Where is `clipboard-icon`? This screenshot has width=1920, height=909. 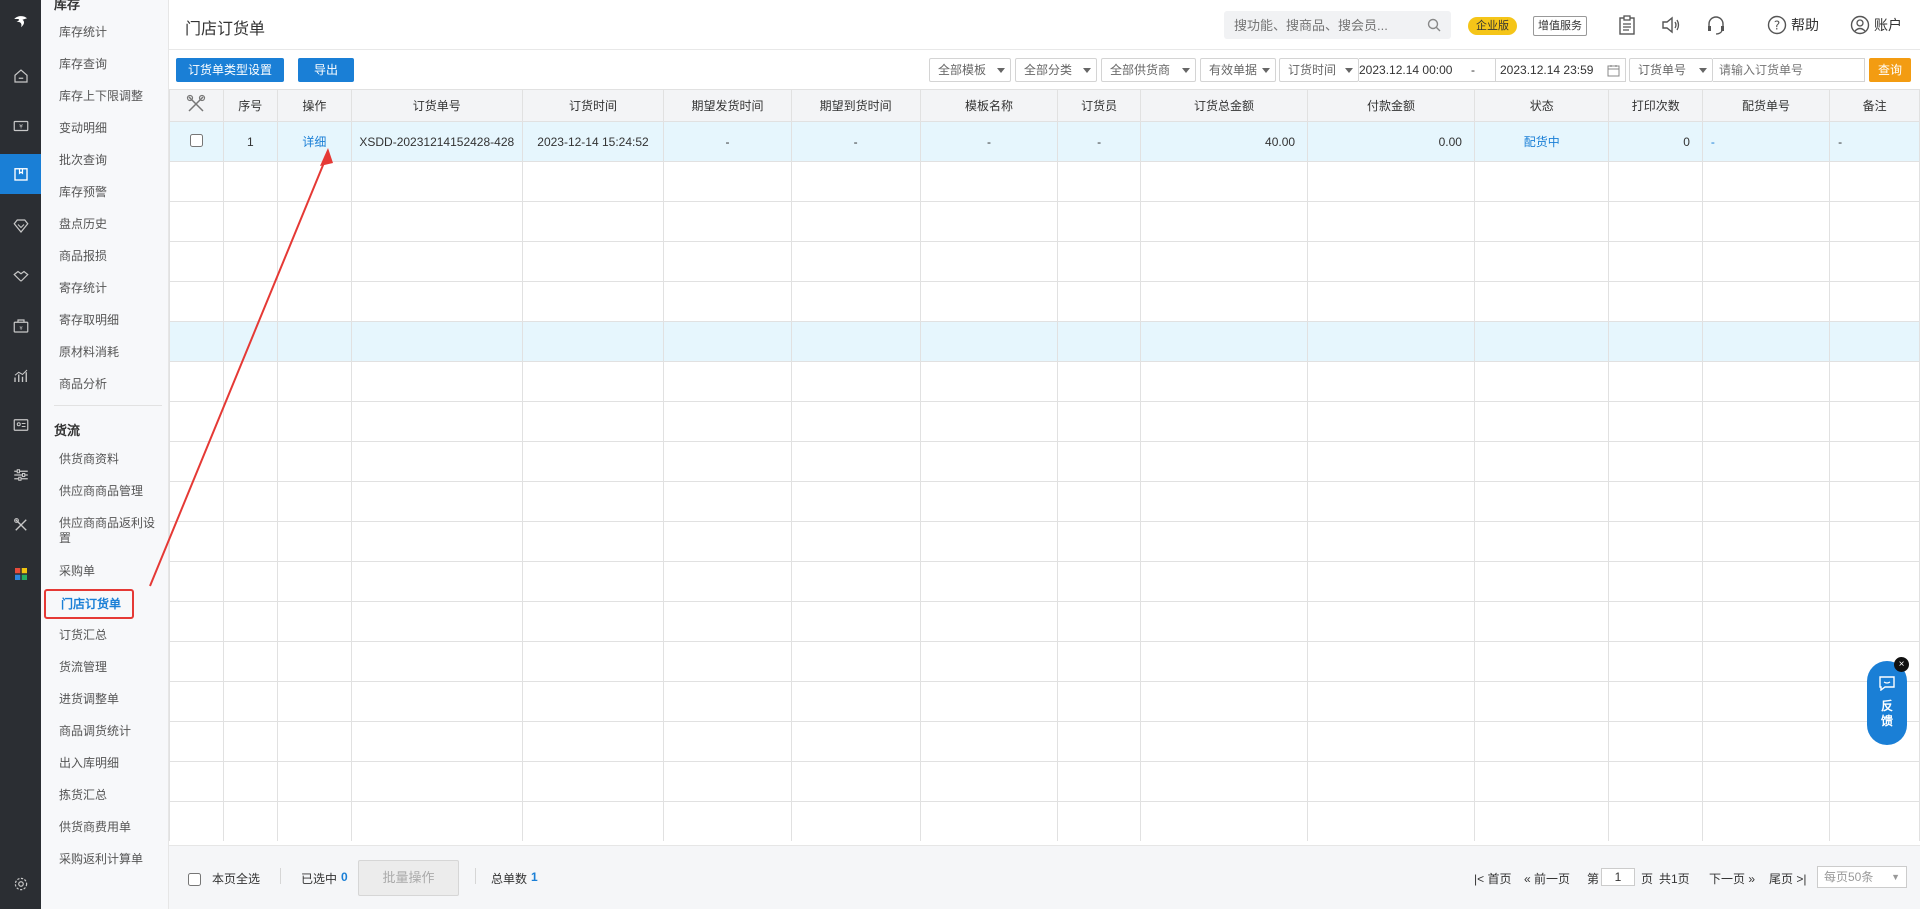
clipboard-icon is located at coordinates (1627, 25).